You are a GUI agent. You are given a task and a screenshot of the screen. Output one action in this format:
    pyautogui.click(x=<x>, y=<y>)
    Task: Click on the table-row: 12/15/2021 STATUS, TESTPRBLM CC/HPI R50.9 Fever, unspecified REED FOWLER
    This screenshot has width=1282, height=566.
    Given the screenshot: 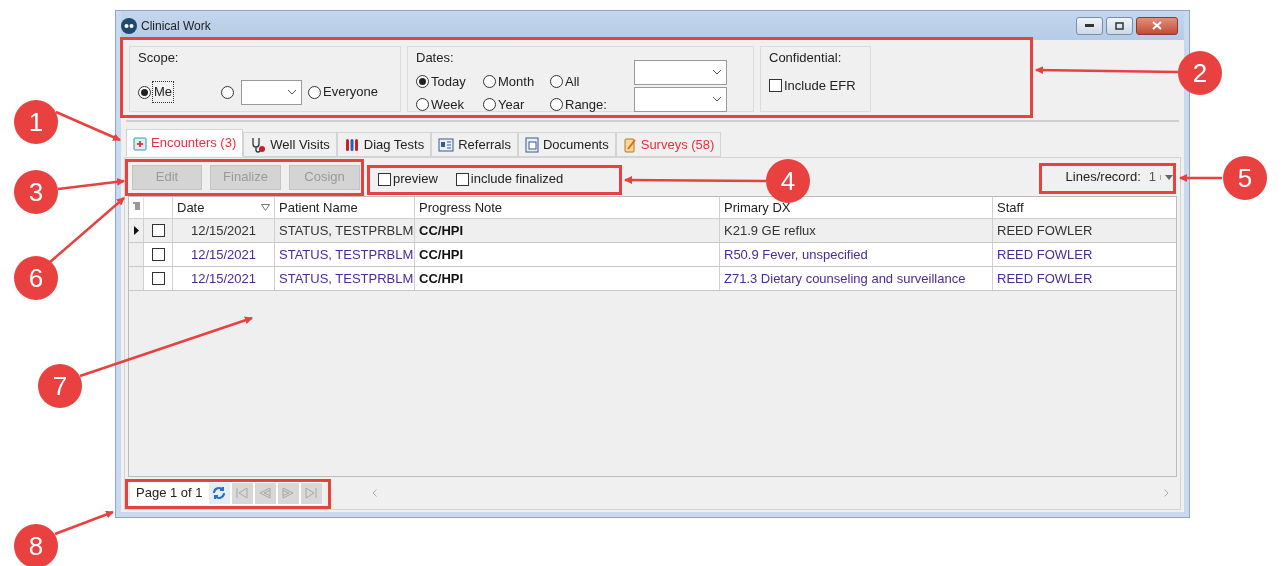 What is the action you would take?
    pyautogui.click(x=652, y=255)
    